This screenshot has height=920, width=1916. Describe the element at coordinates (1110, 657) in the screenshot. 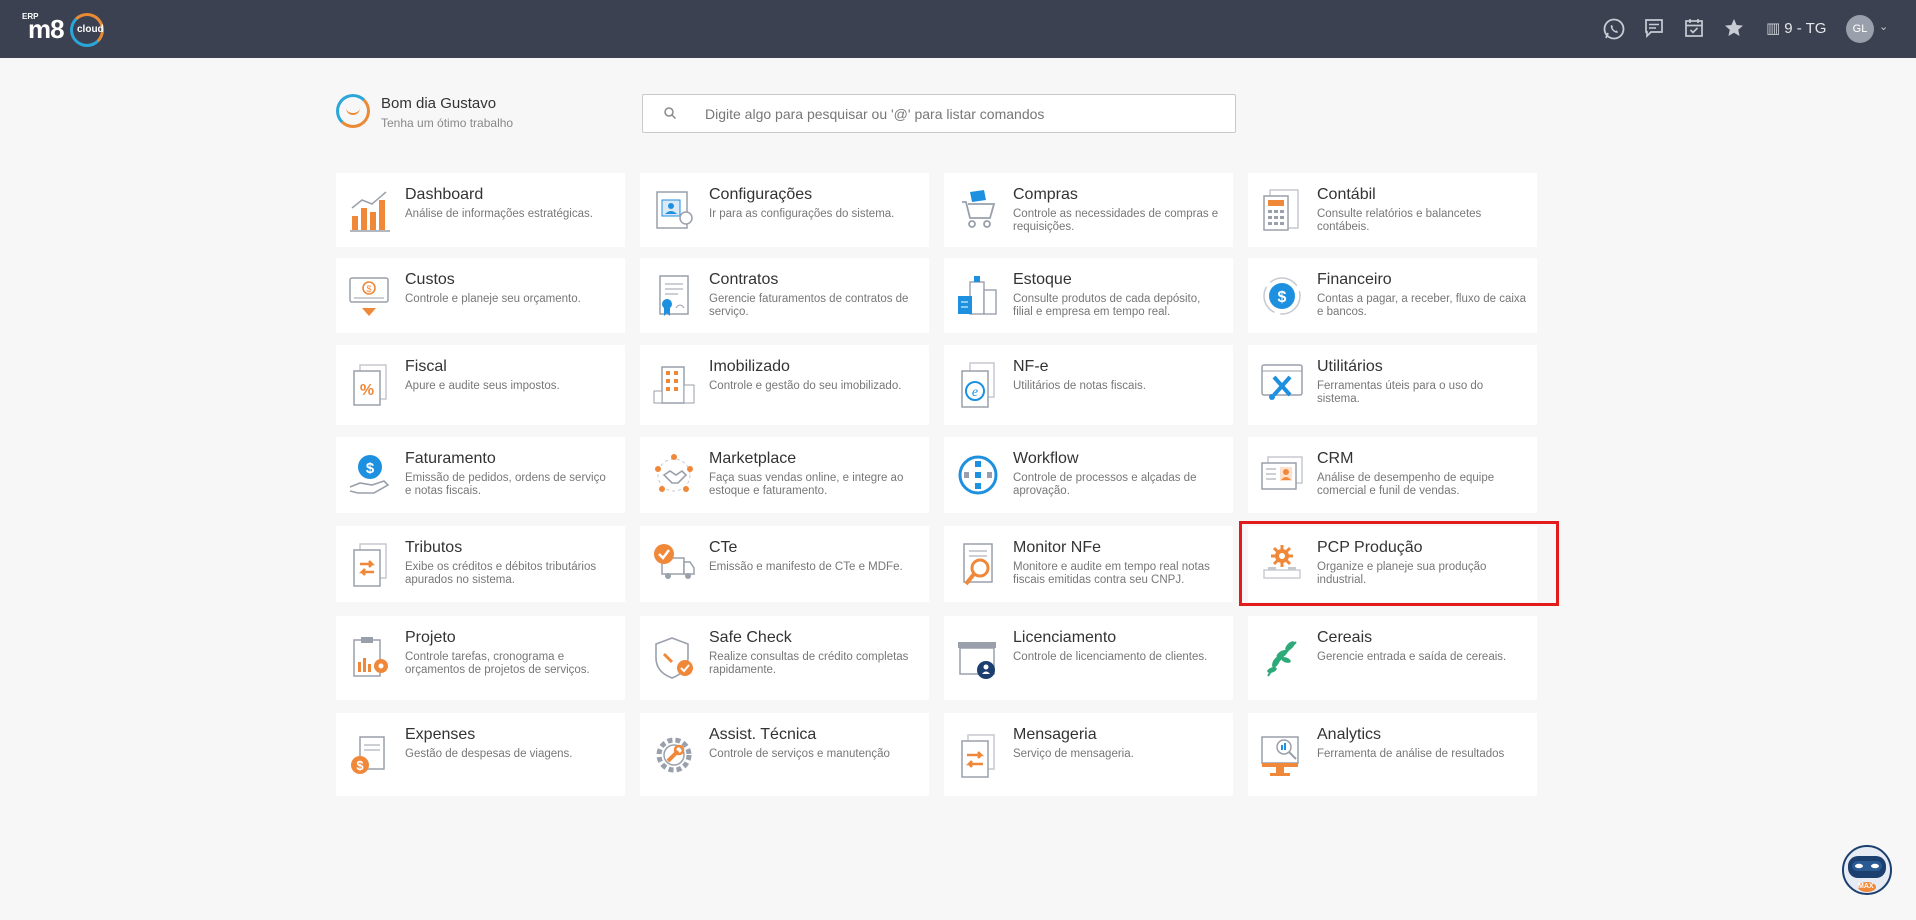

I see `module-description: Controle de licenciamento de clientes.` at that location.